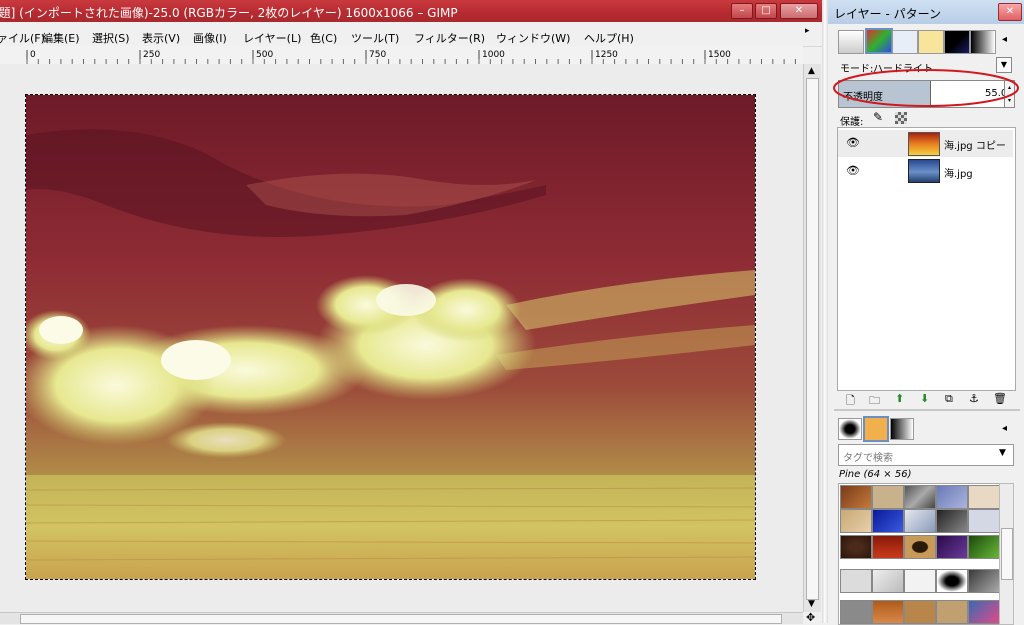 The height and width of the screenshot is (625, 1024). I want to click on layer-row: 👁 海.jpg コピー, so click(925, 143).